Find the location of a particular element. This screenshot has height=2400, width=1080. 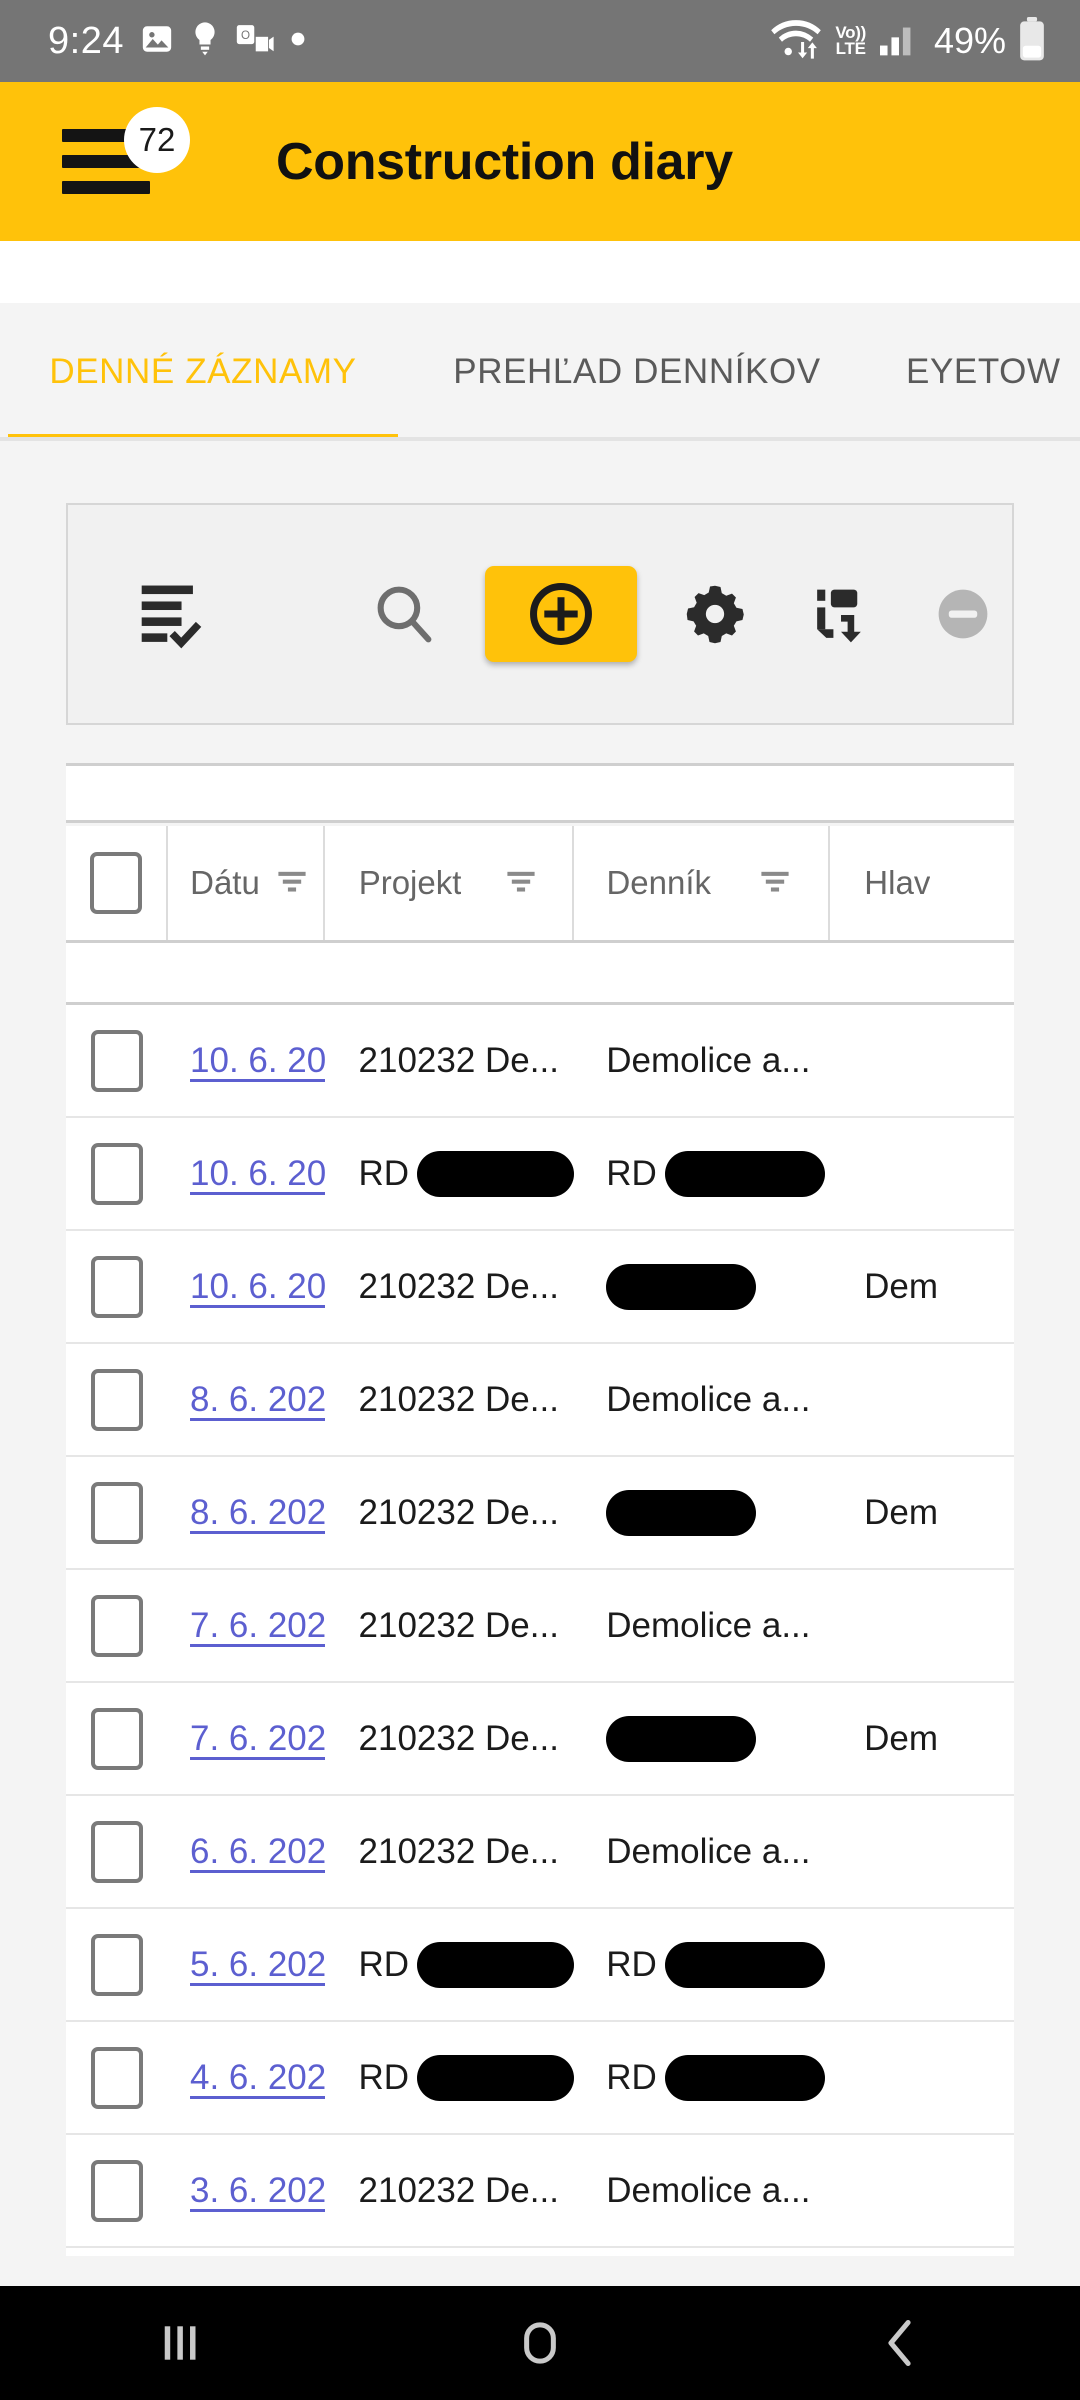

column-header-main-label: Hlav is located at coordinates (897, 882).